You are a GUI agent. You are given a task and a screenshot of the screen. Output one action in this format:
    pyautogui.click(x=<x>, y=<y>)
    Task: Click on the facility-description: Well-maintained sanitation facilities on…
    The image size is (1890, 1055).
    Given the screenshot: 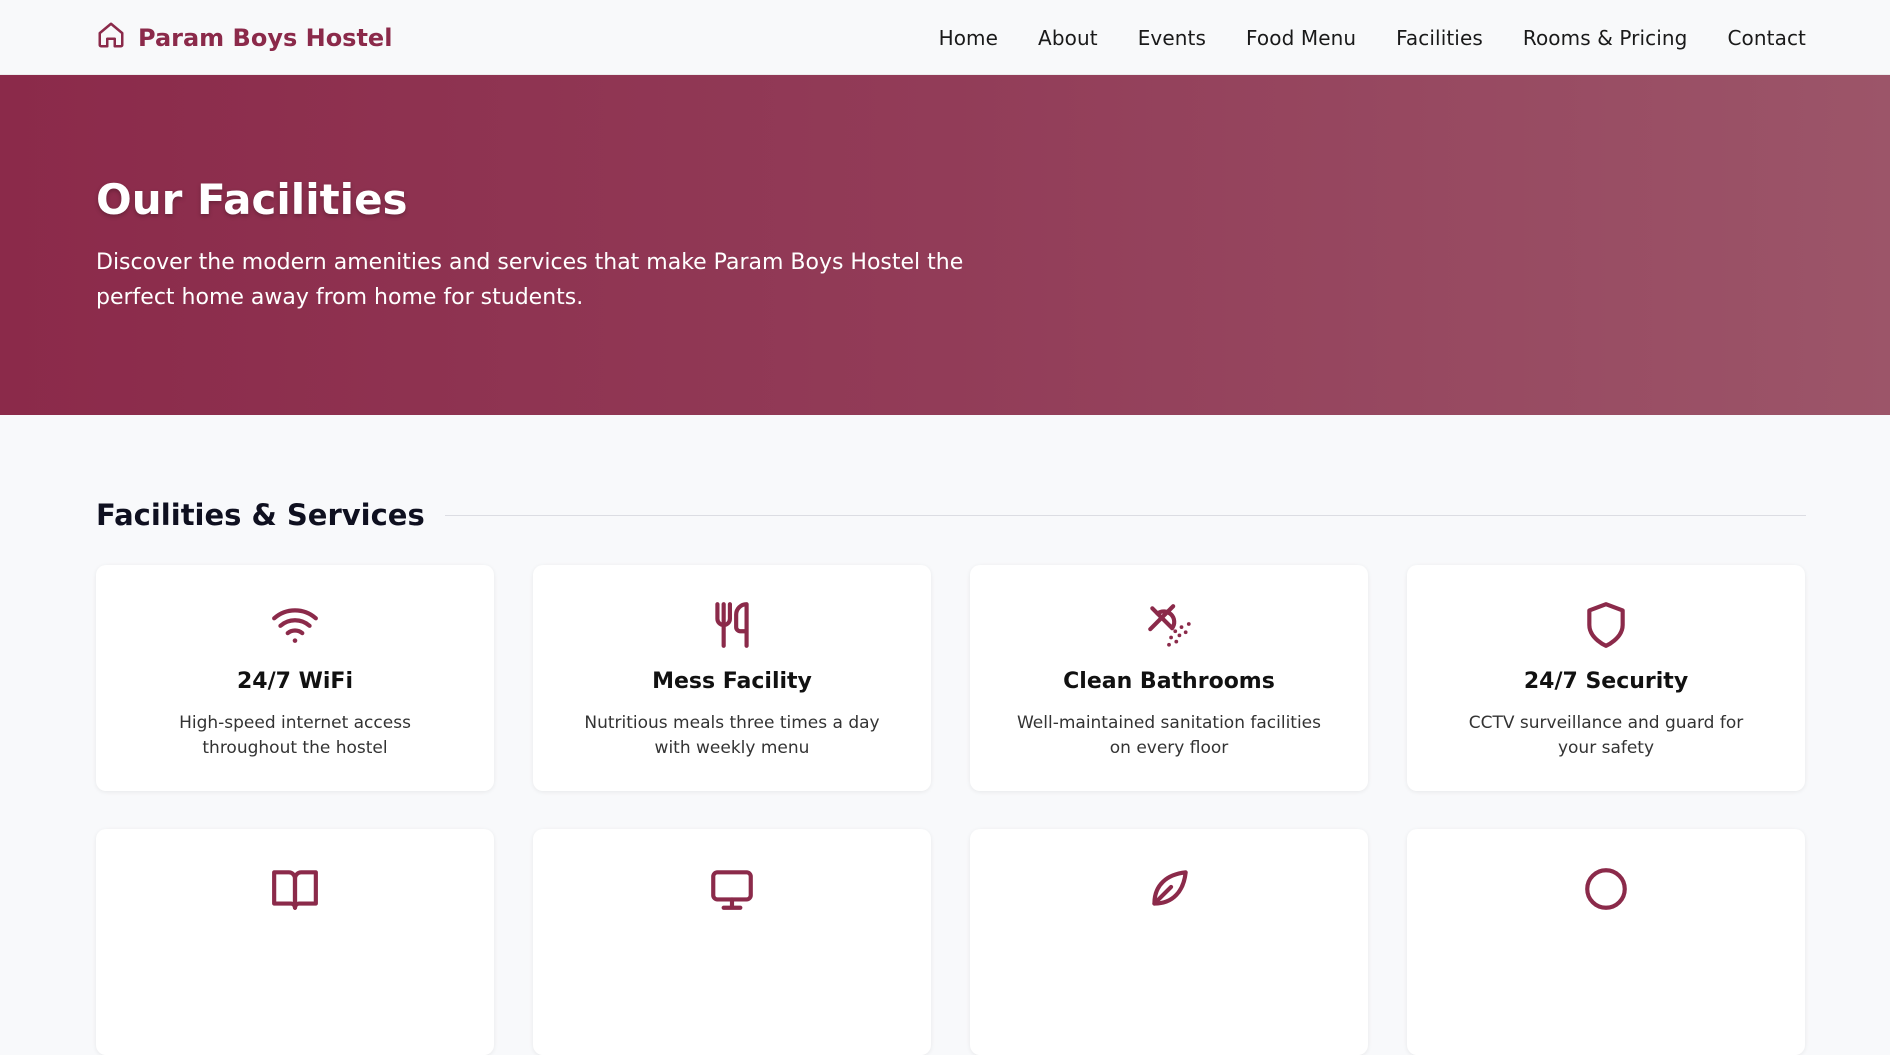 What is the action you would take?
    pyautogui.click(x=1168, y=735)
    